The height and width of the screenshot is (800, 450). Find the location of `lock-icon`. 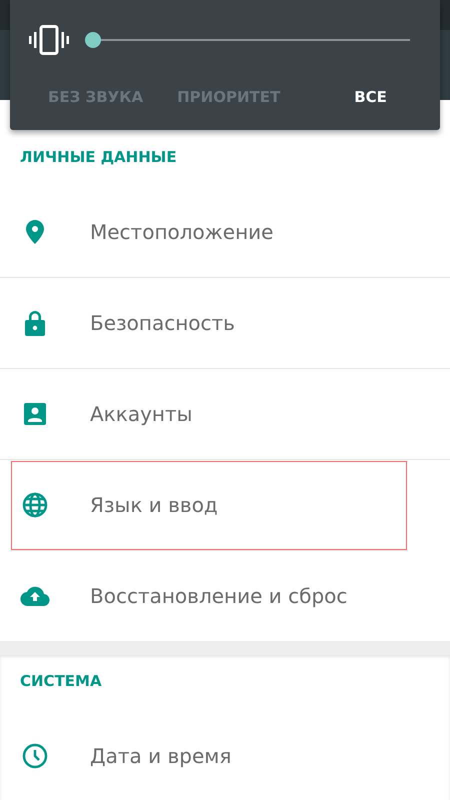

lock-icon is located at coordinates (35, 323).